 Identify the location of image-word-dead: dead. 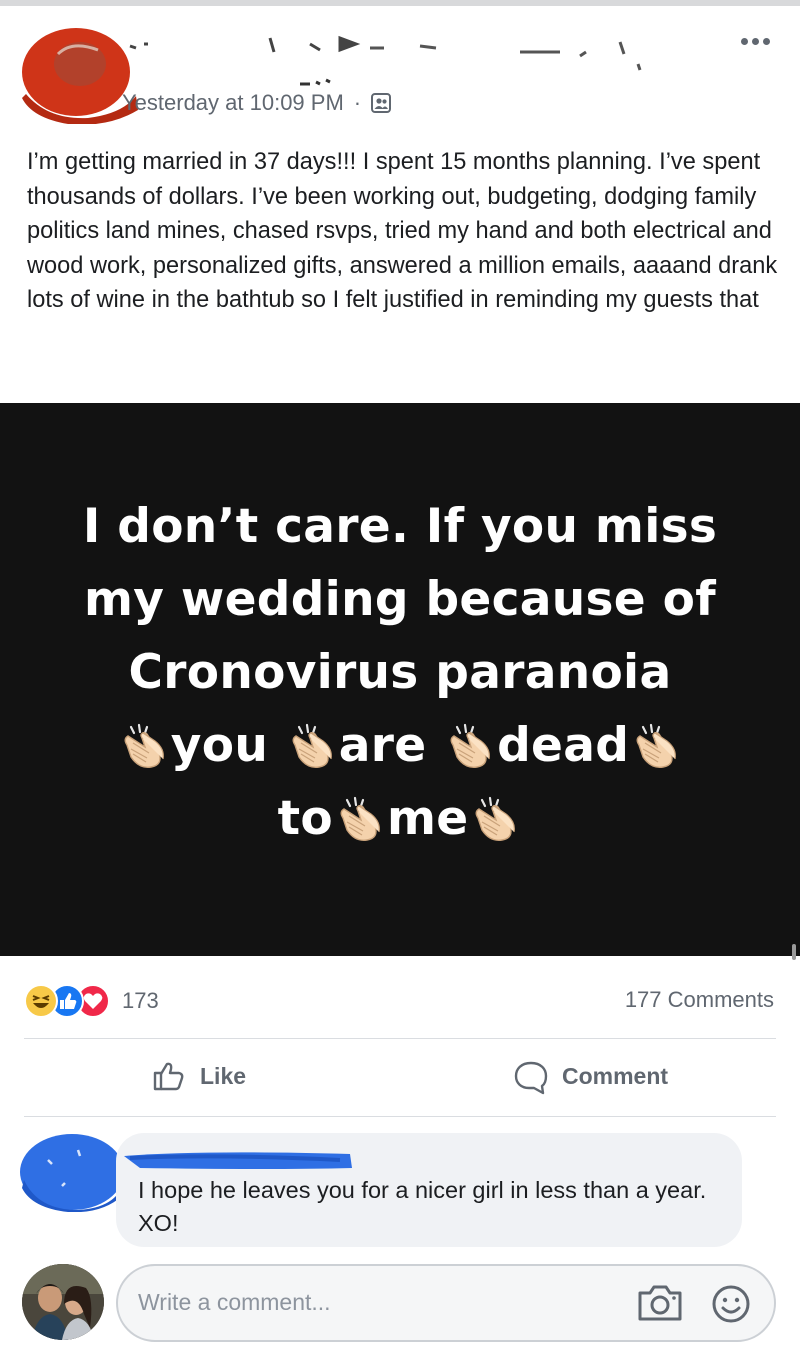
(563, 745).